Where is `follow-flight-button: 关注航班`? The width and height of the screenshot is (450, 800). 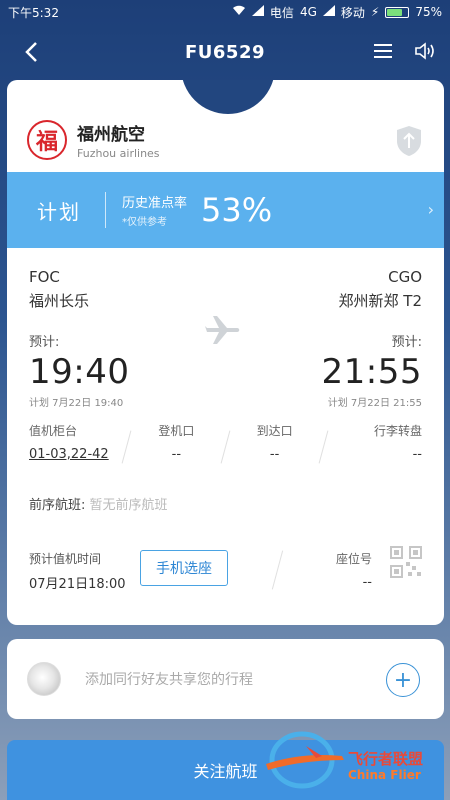
follow-flight-button: 关注航班 is located at coordinates (225, 770).